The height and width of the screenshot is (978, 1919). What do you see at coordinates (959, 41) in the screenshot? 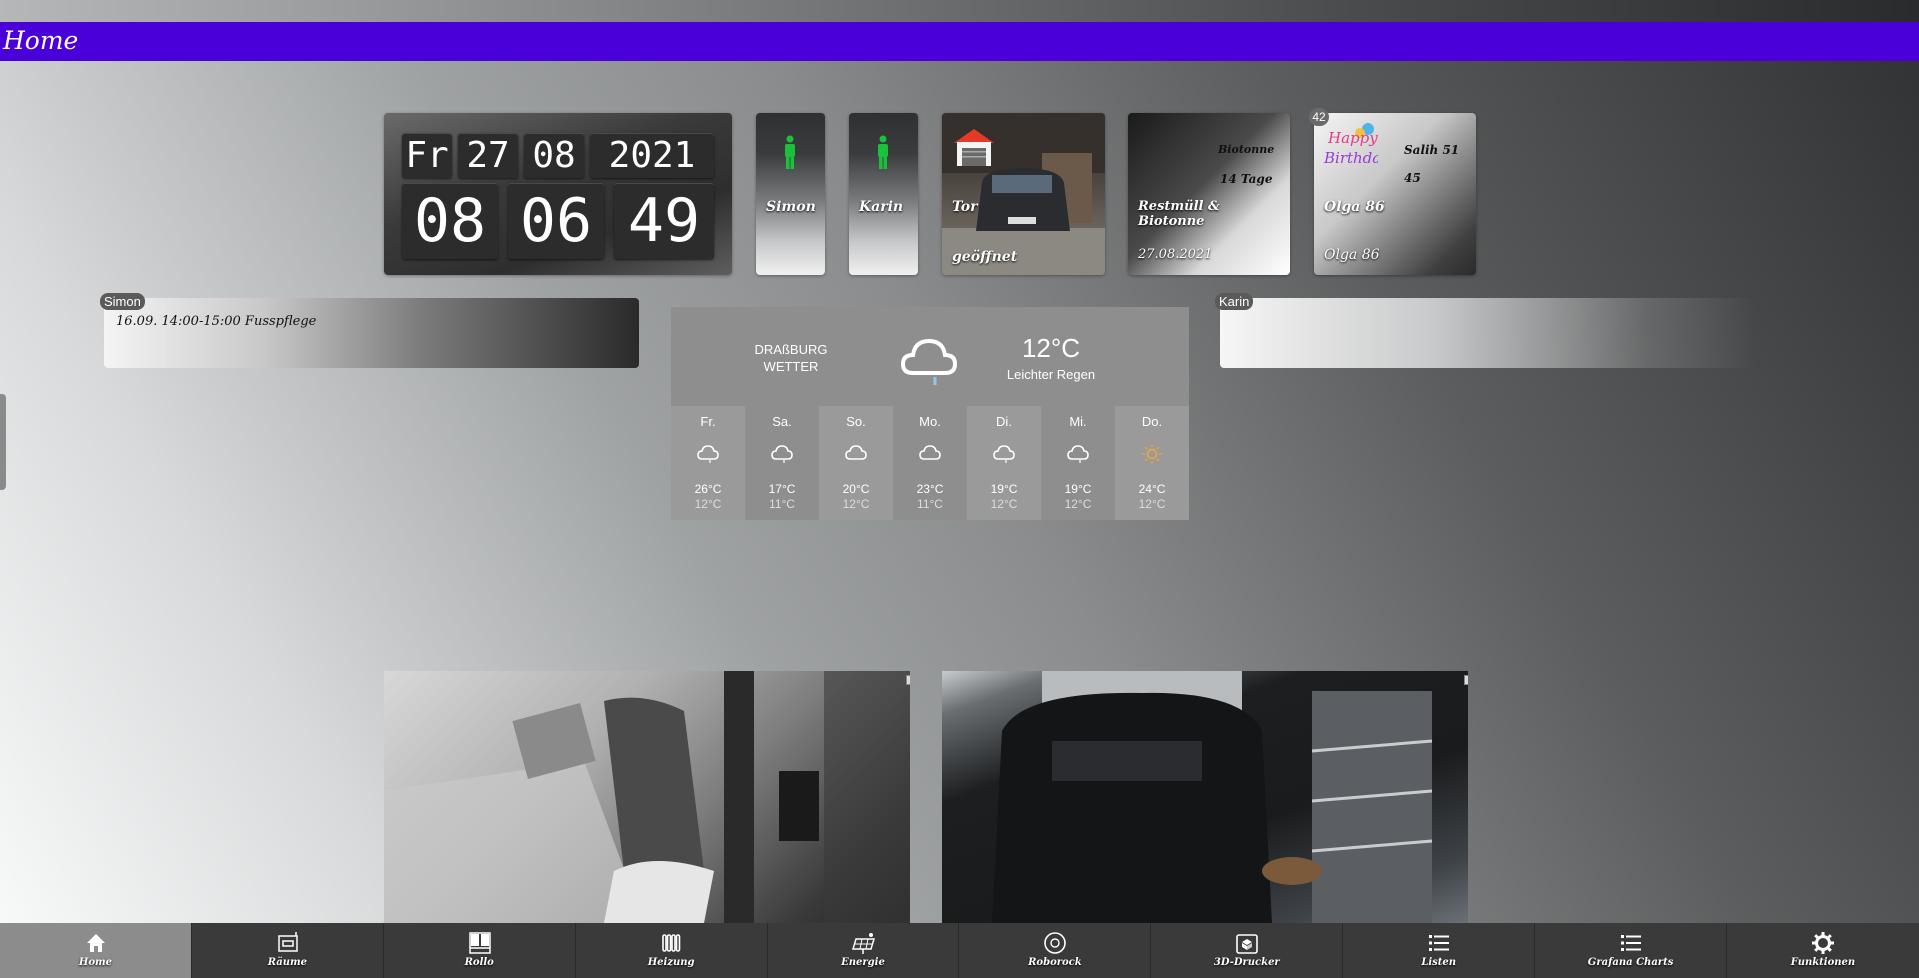
I see `title-bar: Home` at bounding box center [959, 41].